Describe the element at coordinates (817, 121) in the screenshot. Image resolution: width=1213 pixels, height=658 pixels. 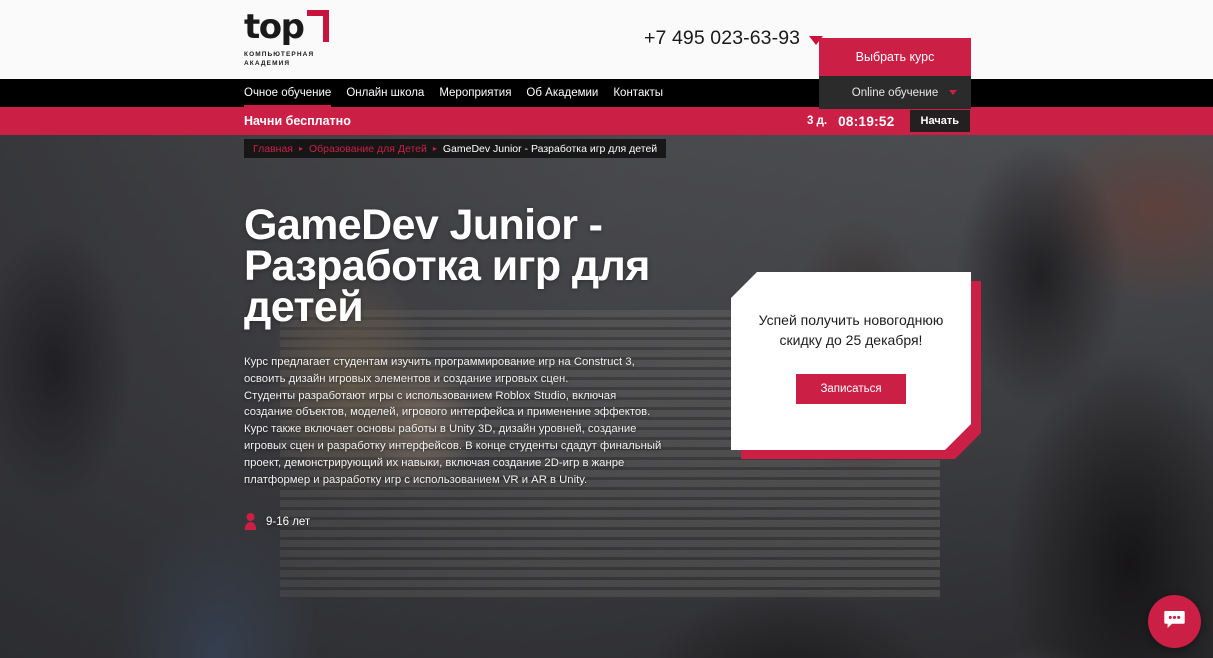
I see `timer-days: 3 д.` at that location.